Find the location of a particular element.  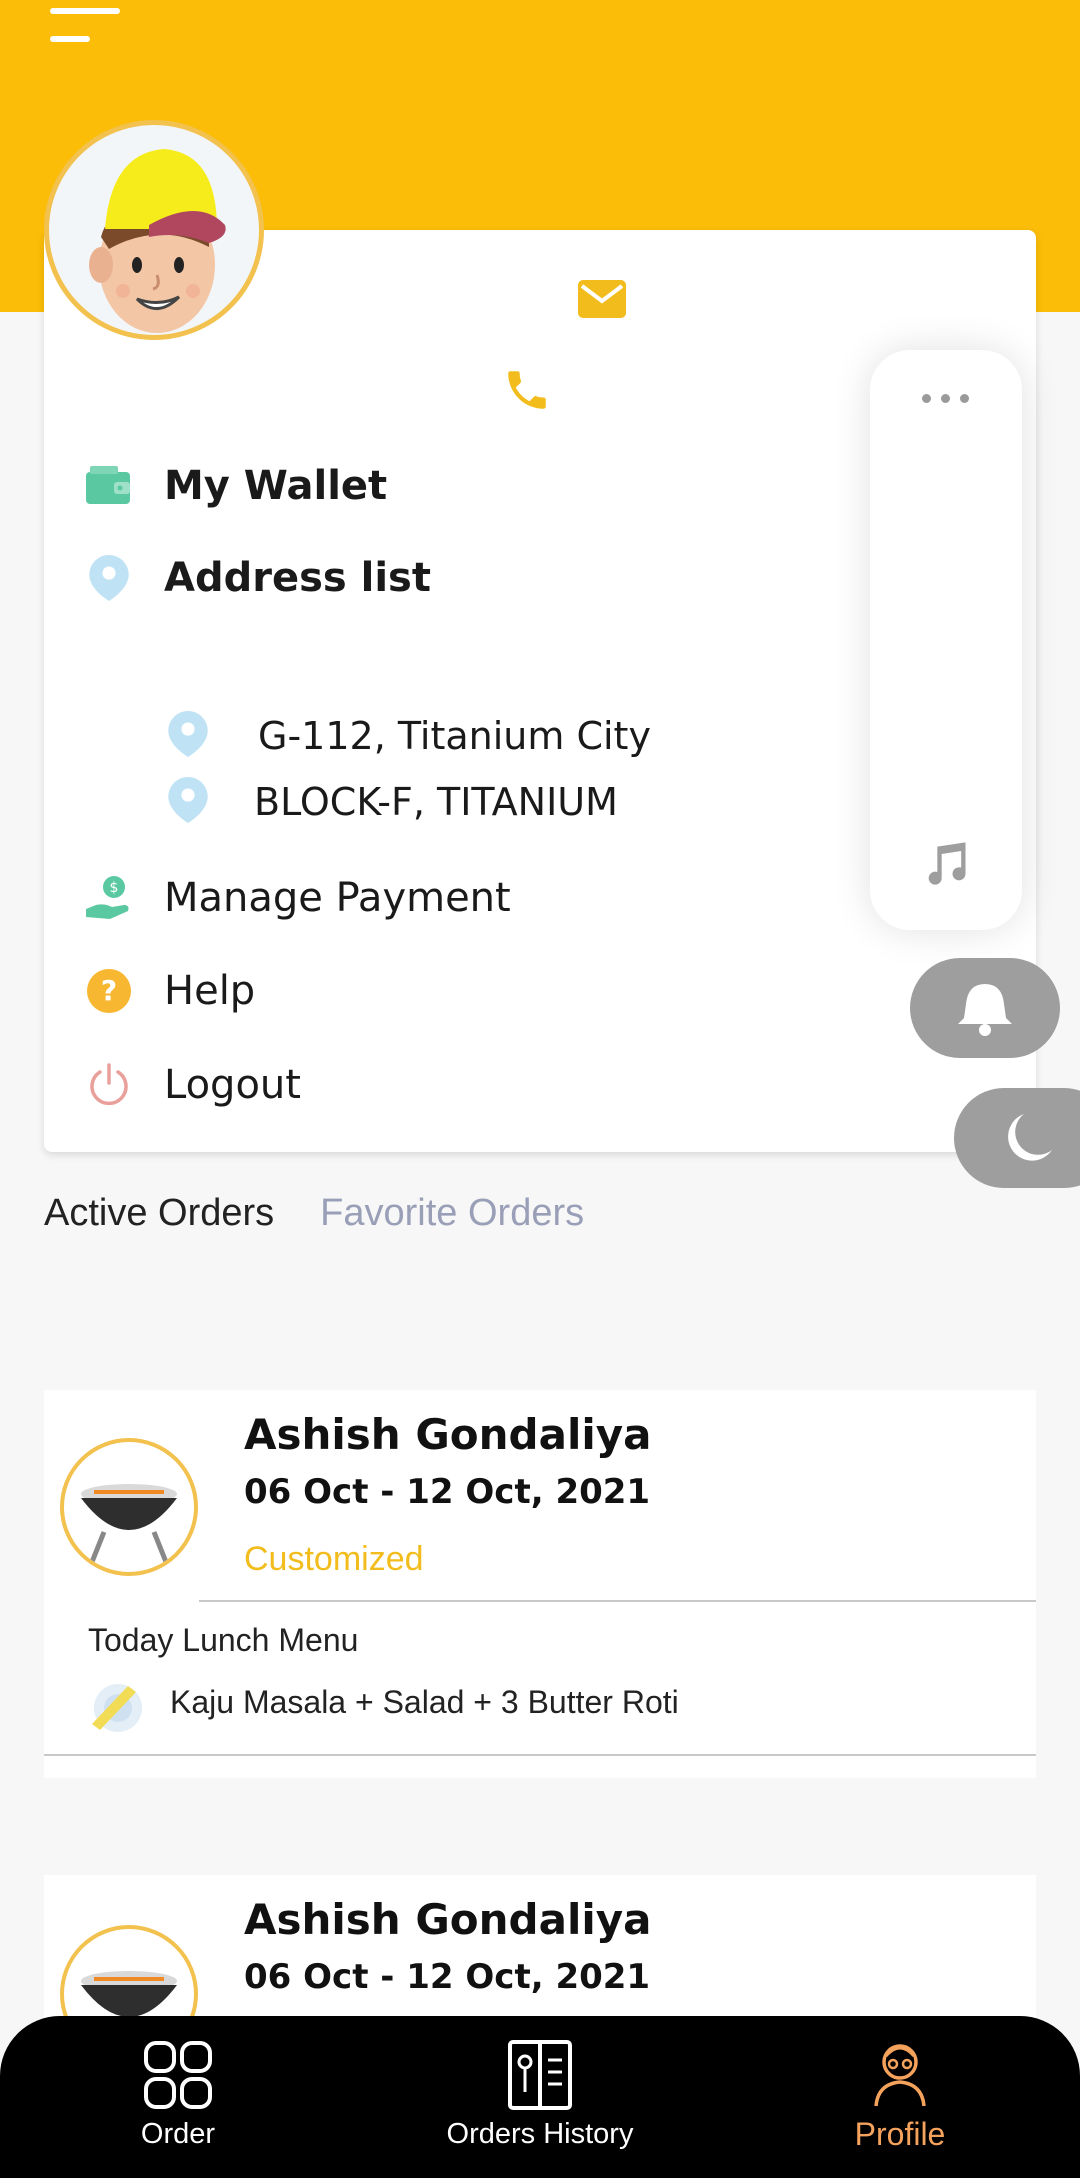

menu-item-wallet: My Wallet is located at coordinates (236, 486).